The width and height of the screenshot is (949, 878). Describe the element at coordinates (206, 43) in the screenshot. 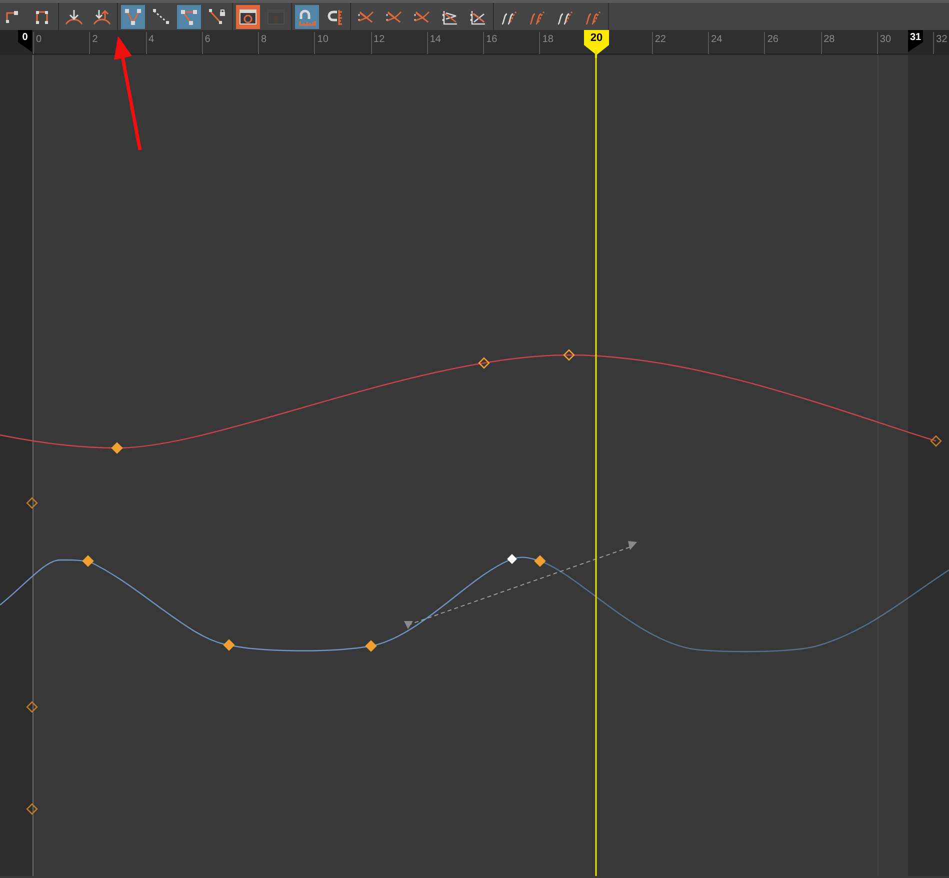

I see `ruler-label: 6` at that location.